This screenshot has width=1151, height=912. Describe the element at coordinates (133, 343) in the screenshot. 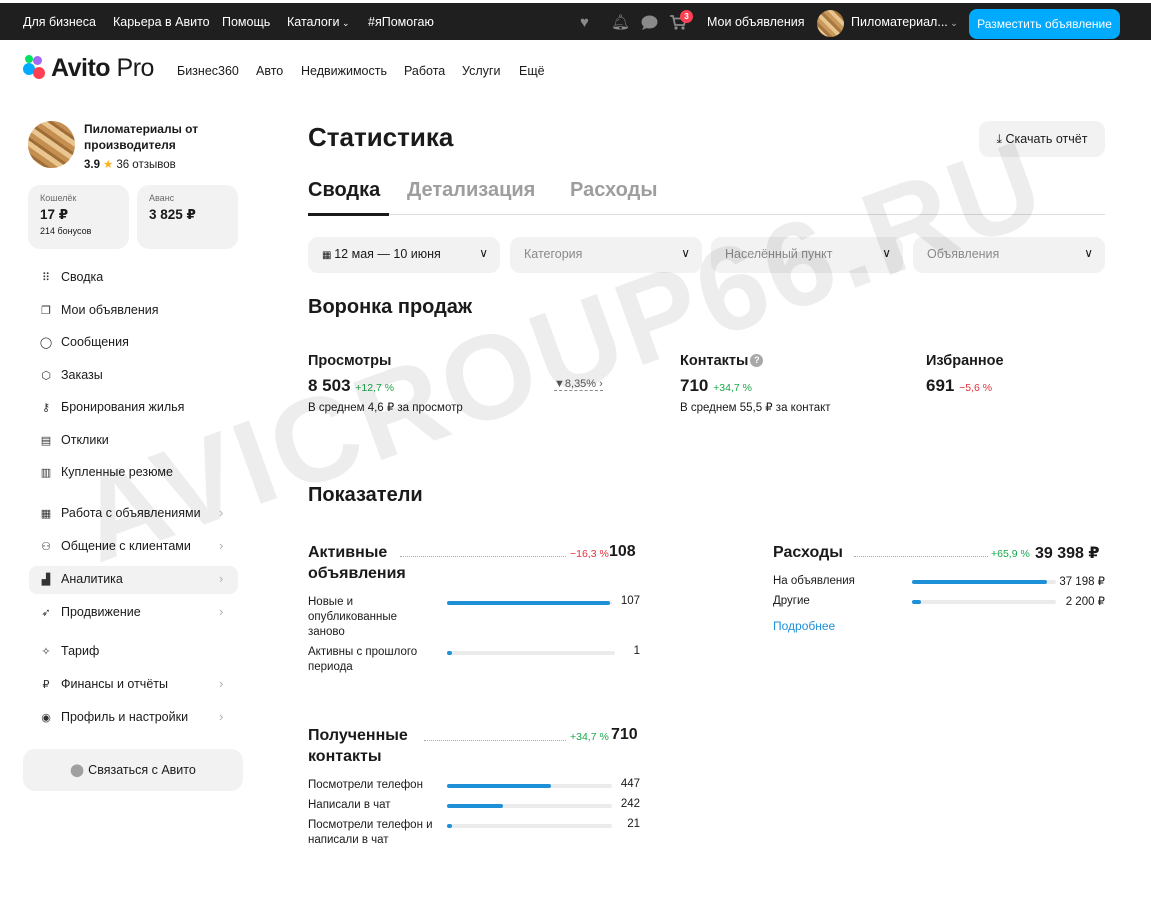

I see `sidebar-item-messages: ◯ Сообщения` at that location.